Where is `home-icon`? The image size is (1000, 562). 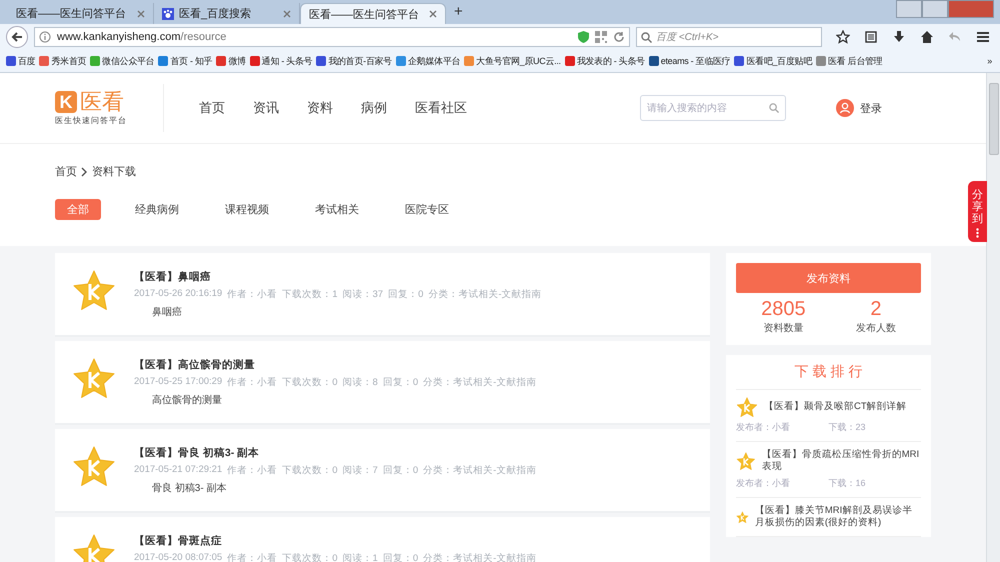 home-icon is located at coordinates (927, 37).